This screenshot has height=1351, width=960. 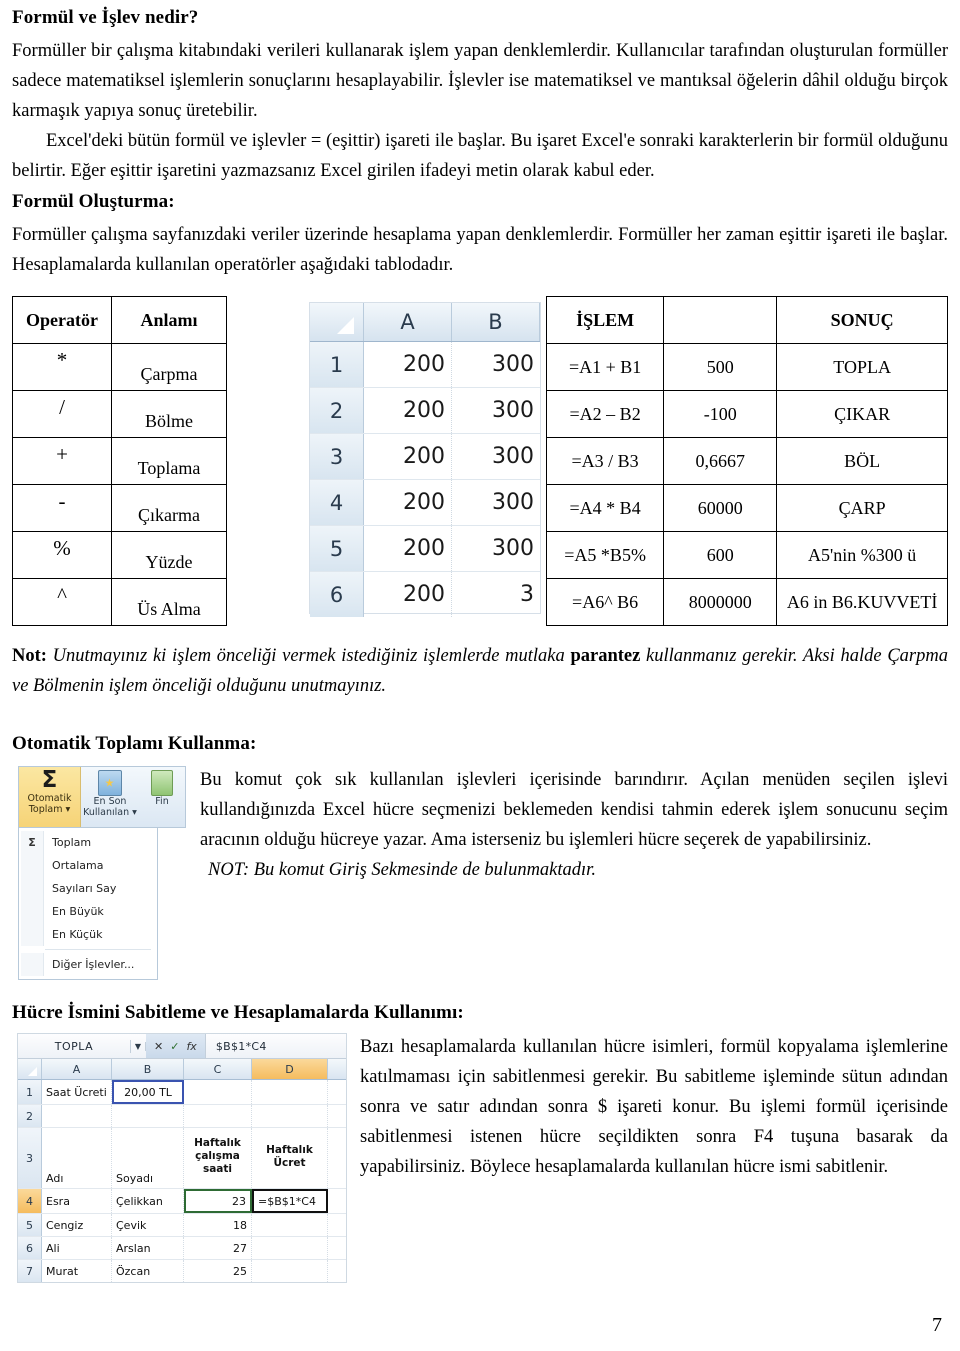 What do you see at coordinates (119, 508) in the screenshot?
I see `table-row: - Çıkarma` at bounding box center [119, 508].